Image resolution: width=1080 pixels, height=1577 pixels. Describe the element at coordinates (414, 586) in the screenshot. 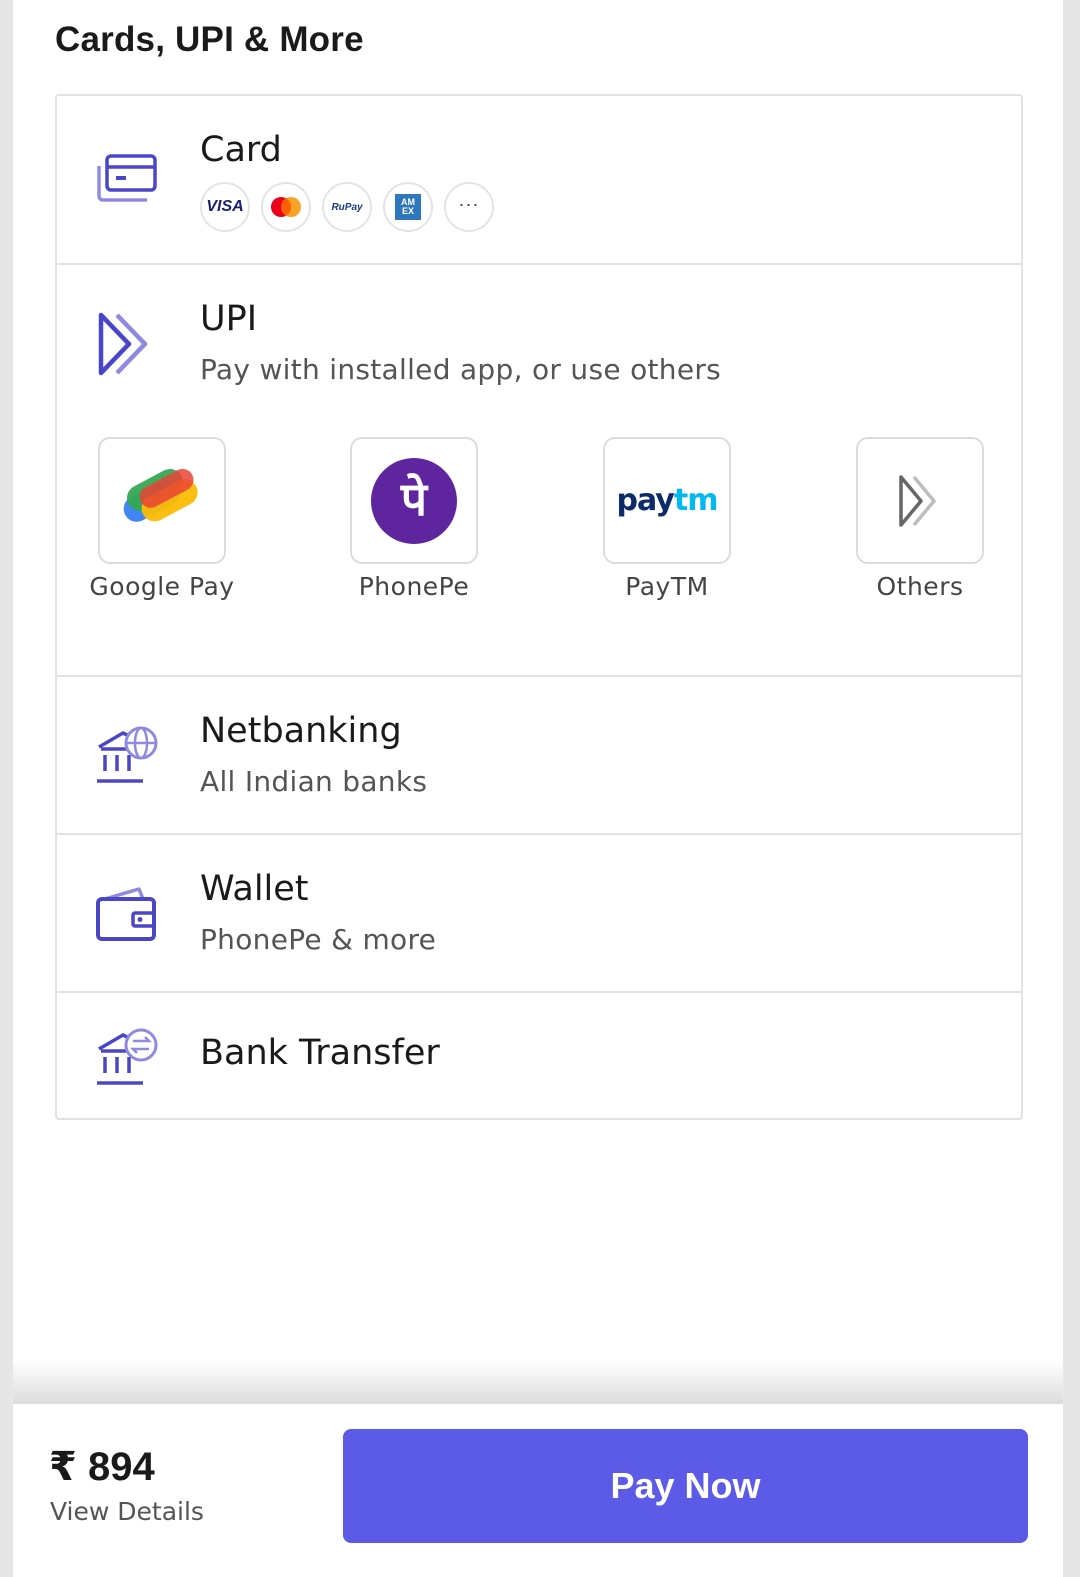

I see `phonepe-label: PhonePe` at that location.